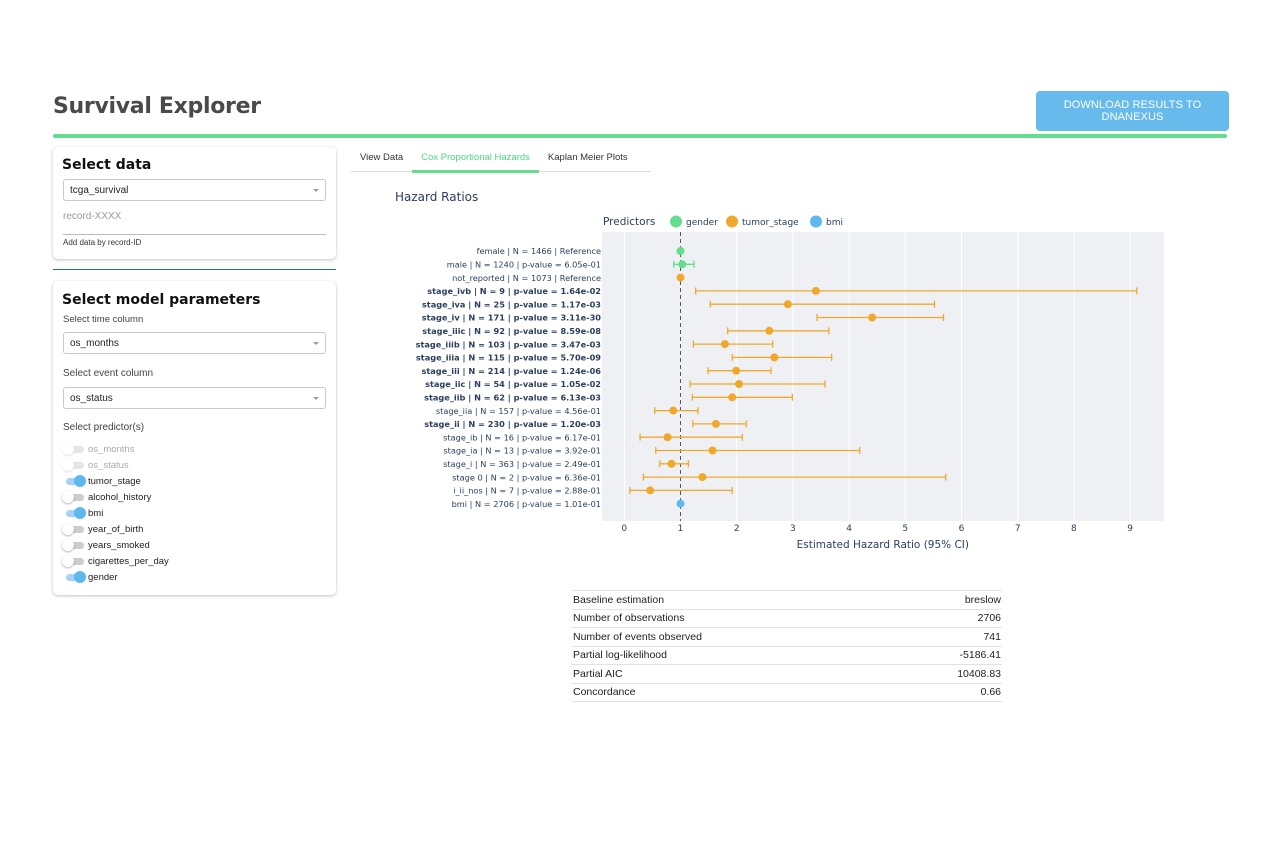  Describe the element at coordinates (731, 618) in the screenshot. I see `stat-label: Number of observations` at that location.